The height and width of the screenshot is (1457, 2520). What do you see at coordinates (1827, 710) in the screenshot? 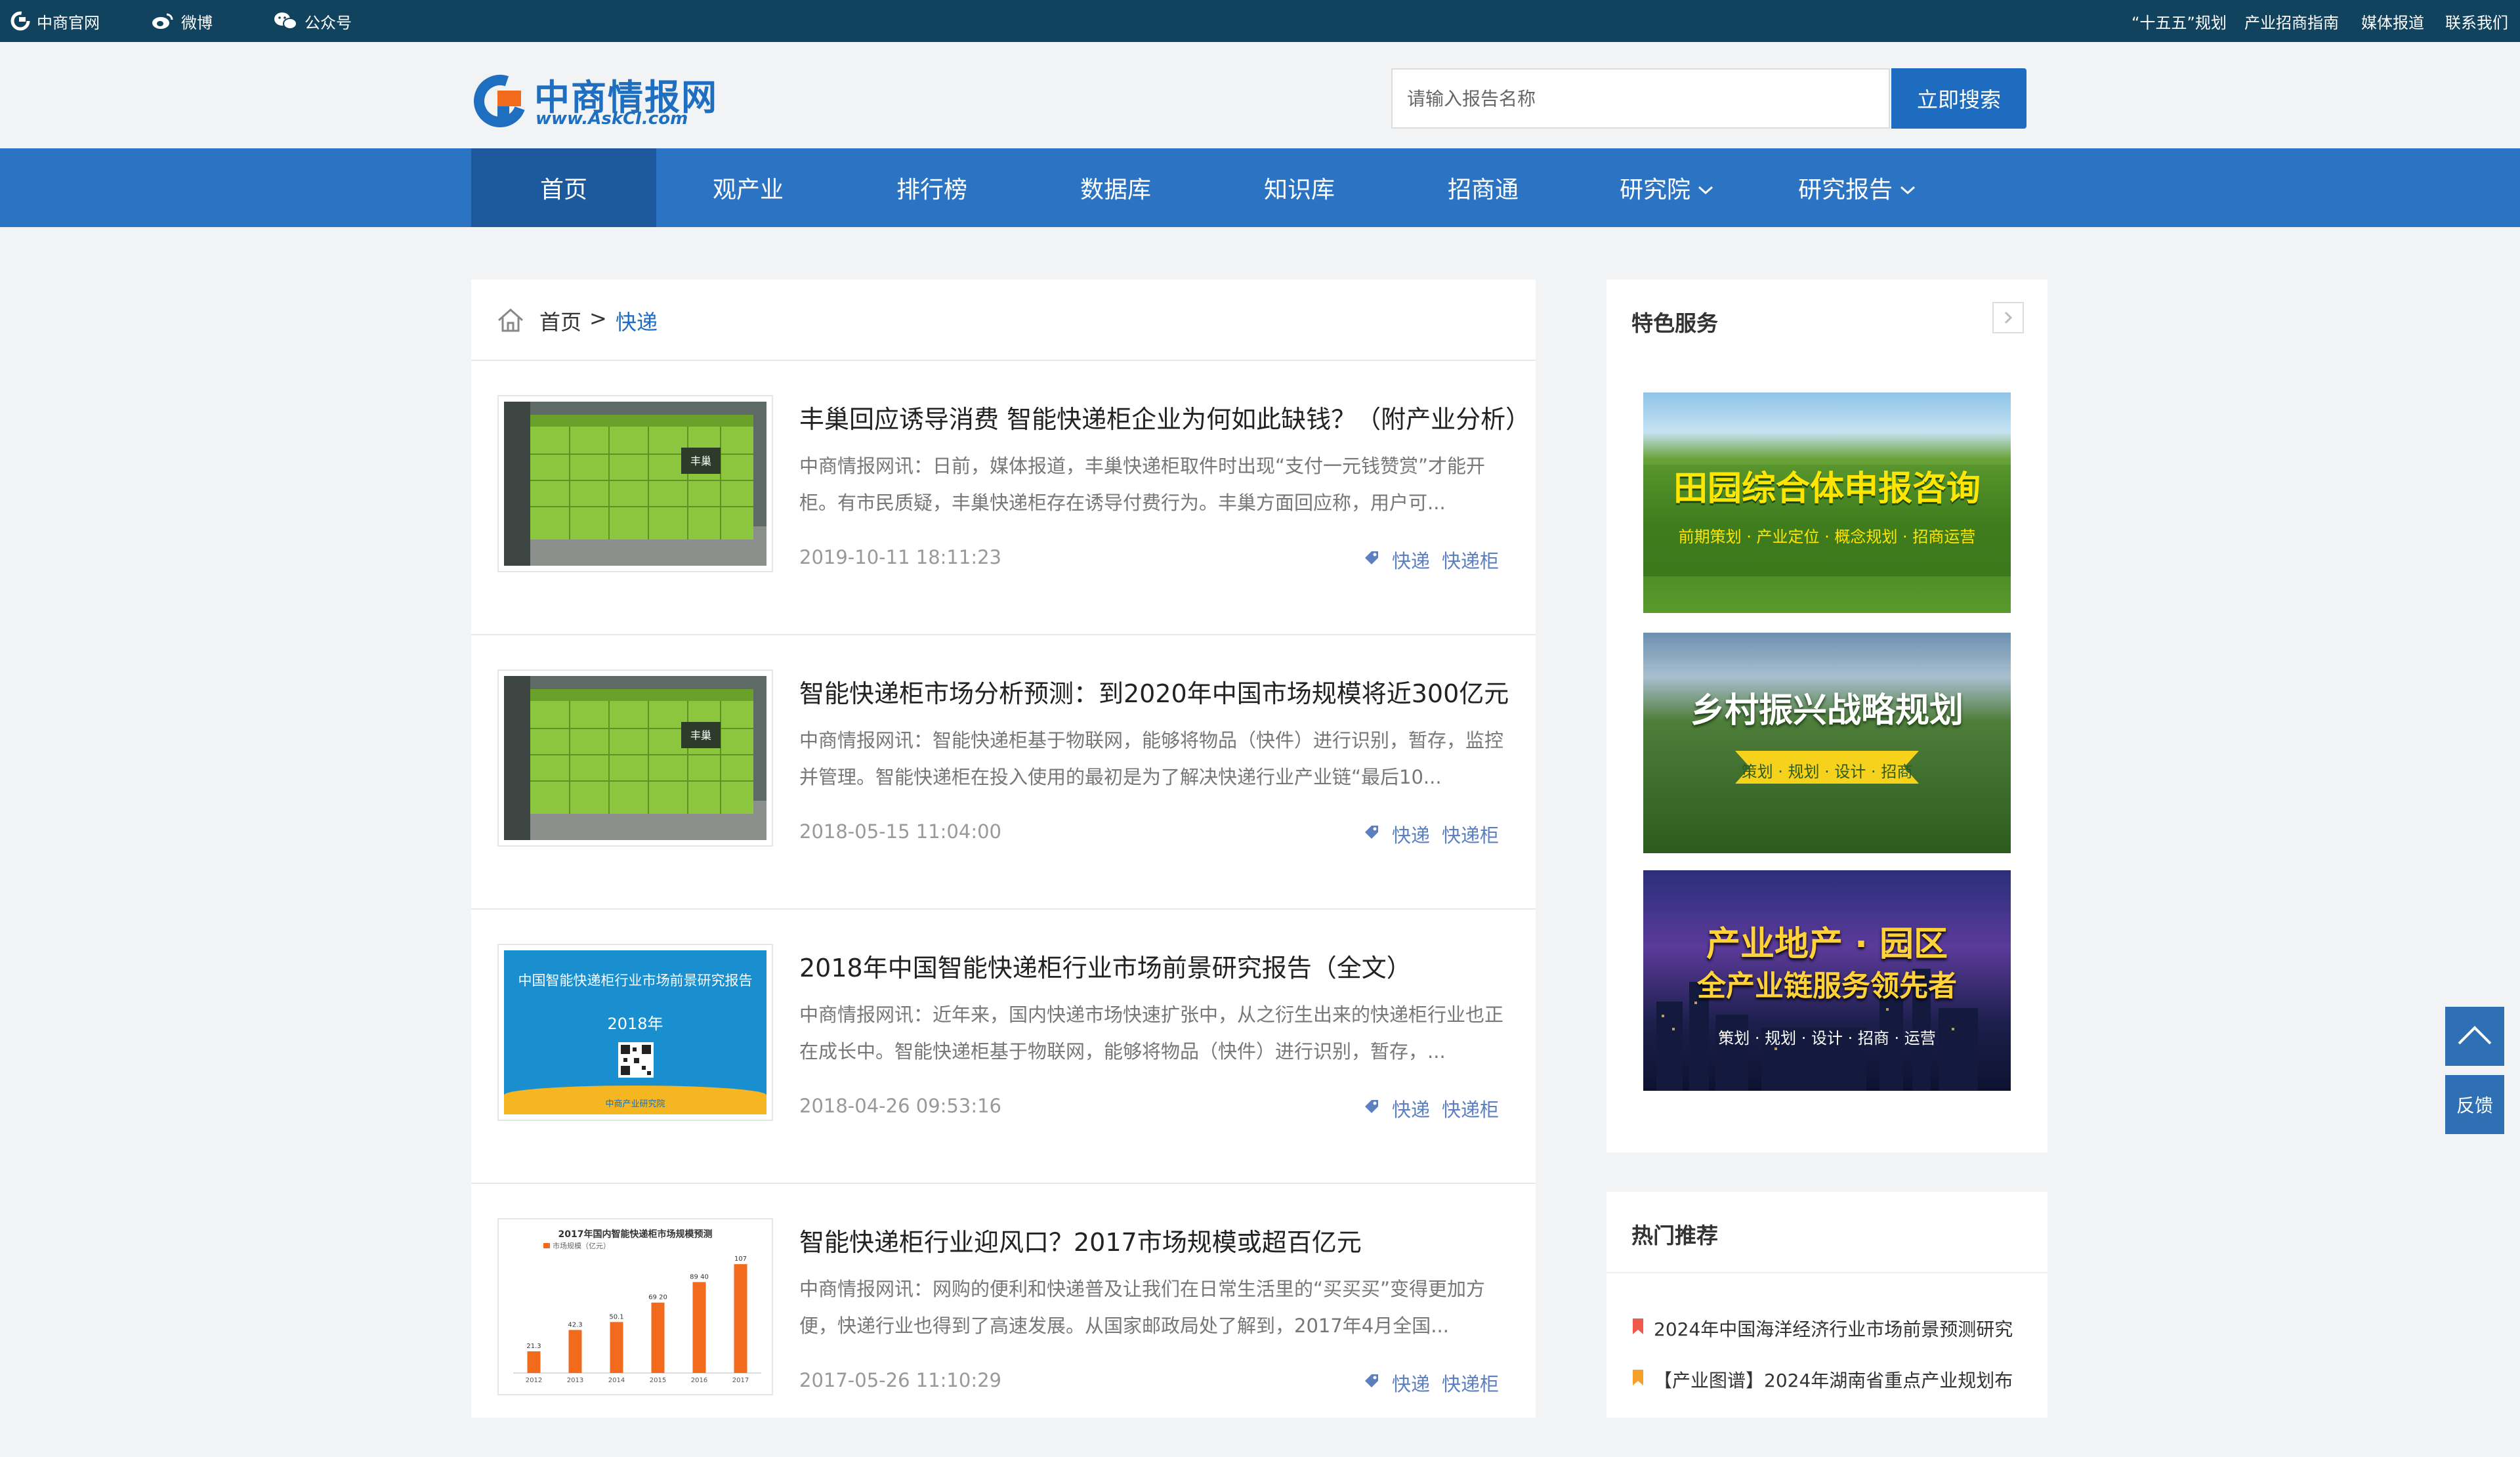
I see `banner-title: 乡村振兴战略规划` at bounding box center [1827, 710].